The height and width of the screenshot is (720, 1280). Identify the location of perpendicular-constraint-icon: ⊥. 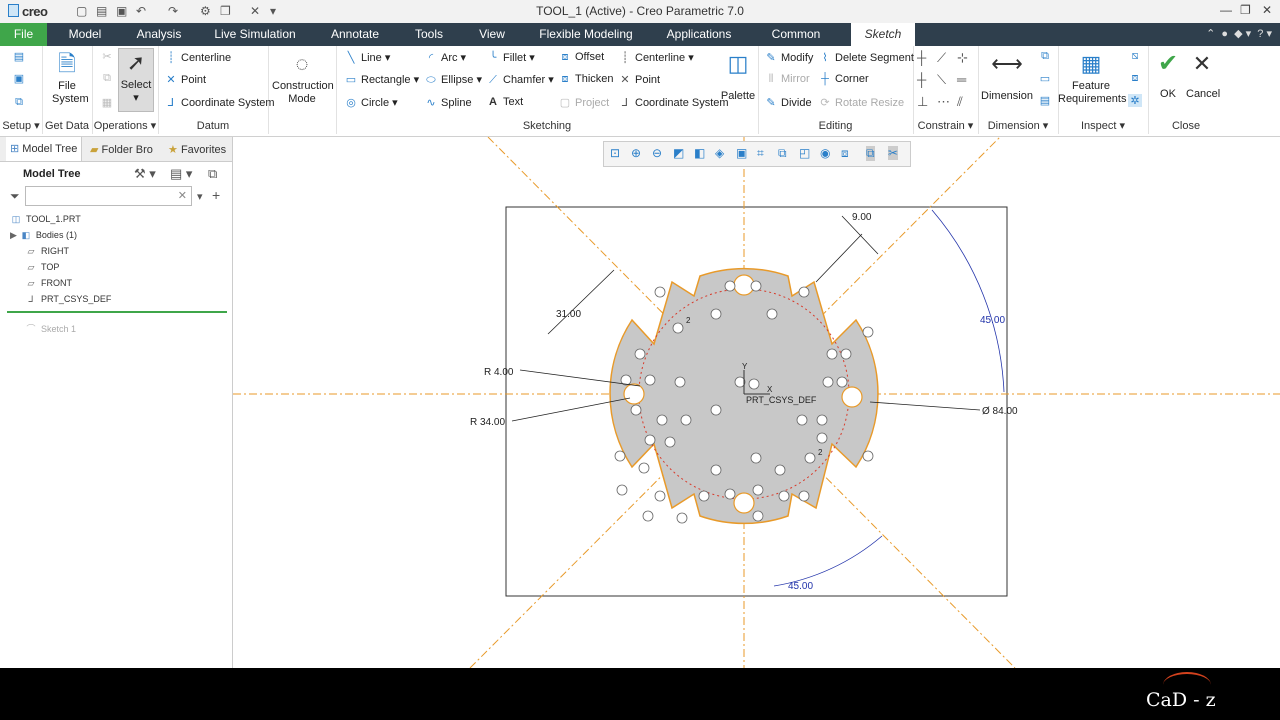
(922, 102).